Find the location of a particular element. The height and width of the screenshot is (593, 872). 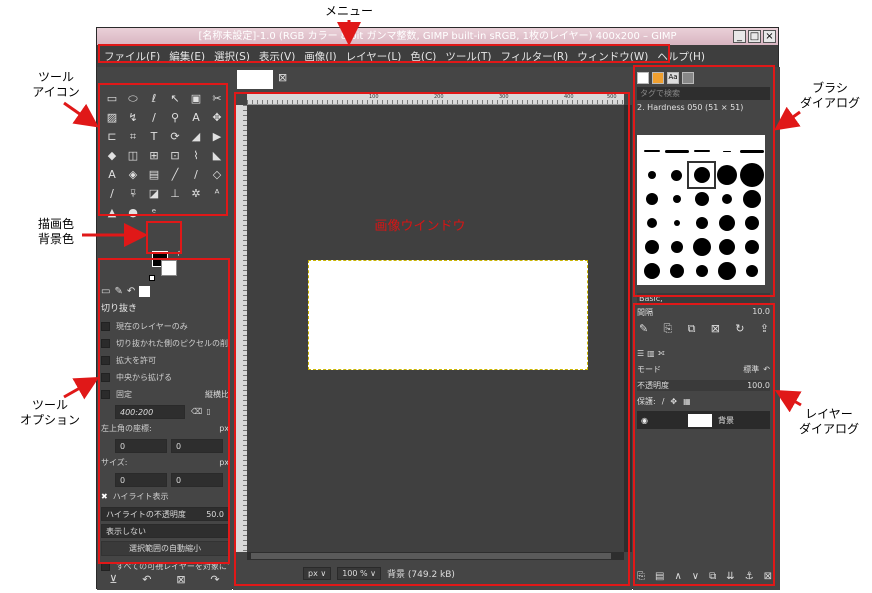

new-layer-icon: ⎘ is located at coordinates (641, 576).